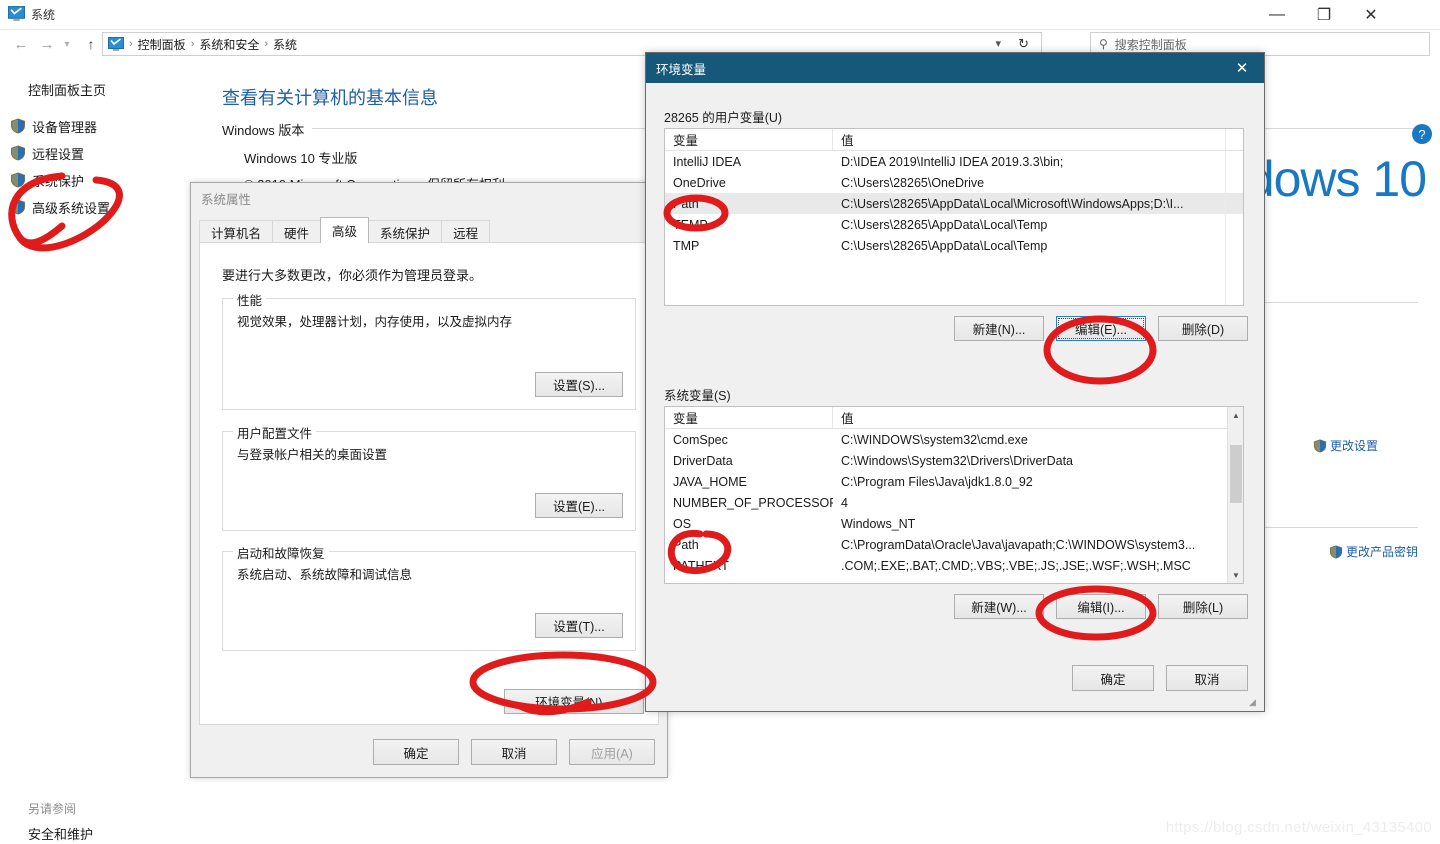 The height and width of the screenshot is (844, 1440). Describe the element at coordinates (1354, 446) in the screenshot. I see `change-settings-label: 更改设置` at that location.